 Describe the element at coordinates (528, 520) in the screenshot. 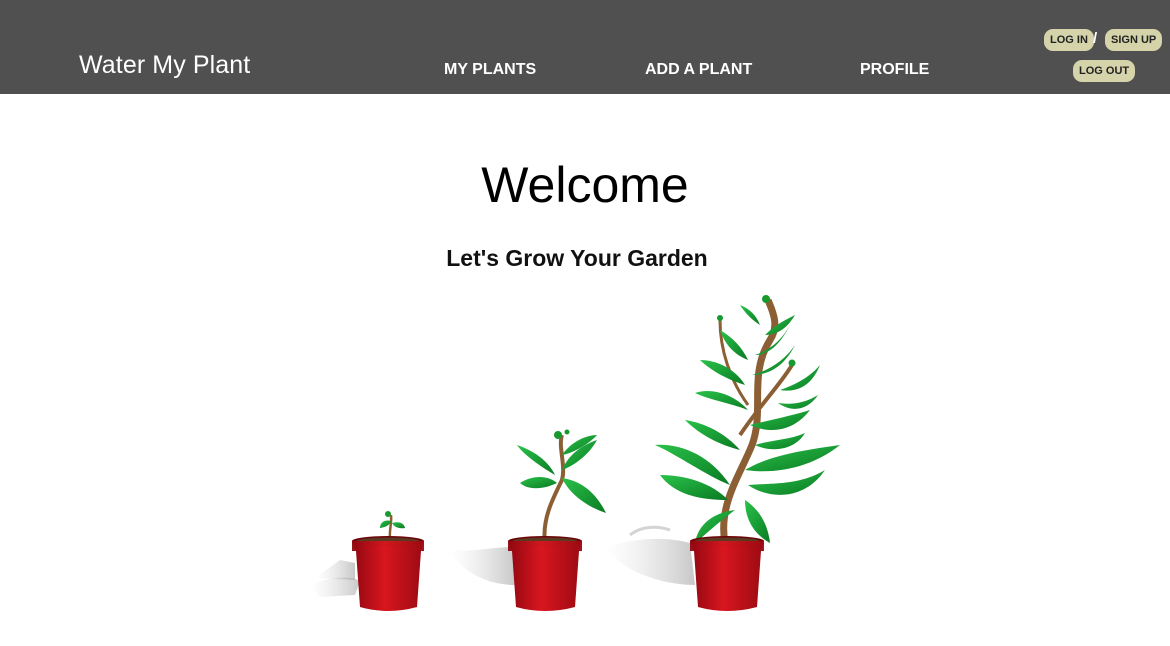

I see `sprout-pot-icon` at that location.